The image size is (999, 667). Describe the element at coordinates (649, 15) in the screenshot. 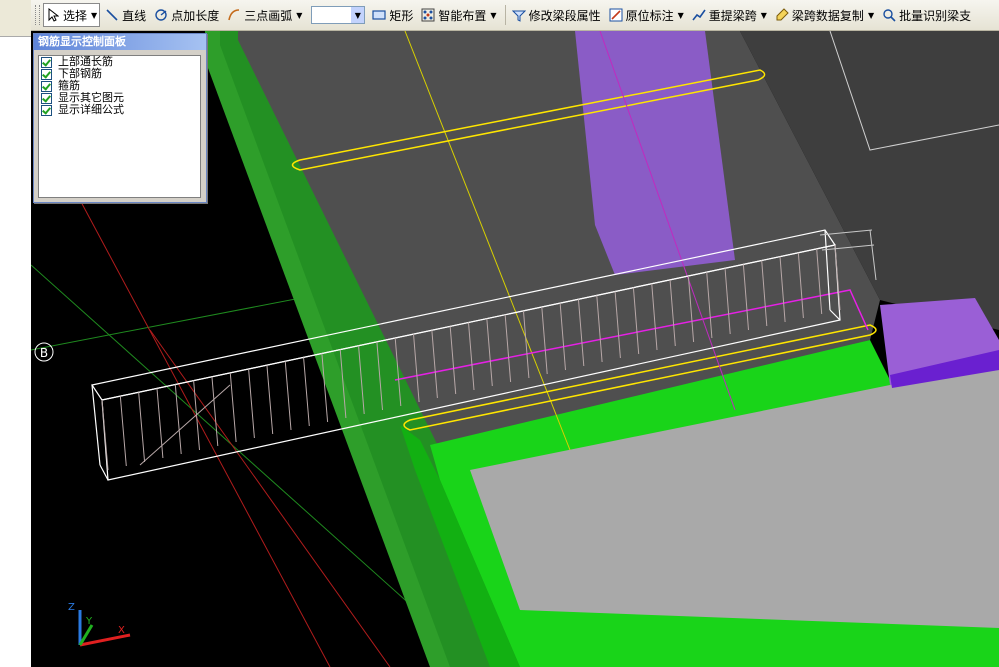

I see `original-annotation-label: 原位标注` at that location.